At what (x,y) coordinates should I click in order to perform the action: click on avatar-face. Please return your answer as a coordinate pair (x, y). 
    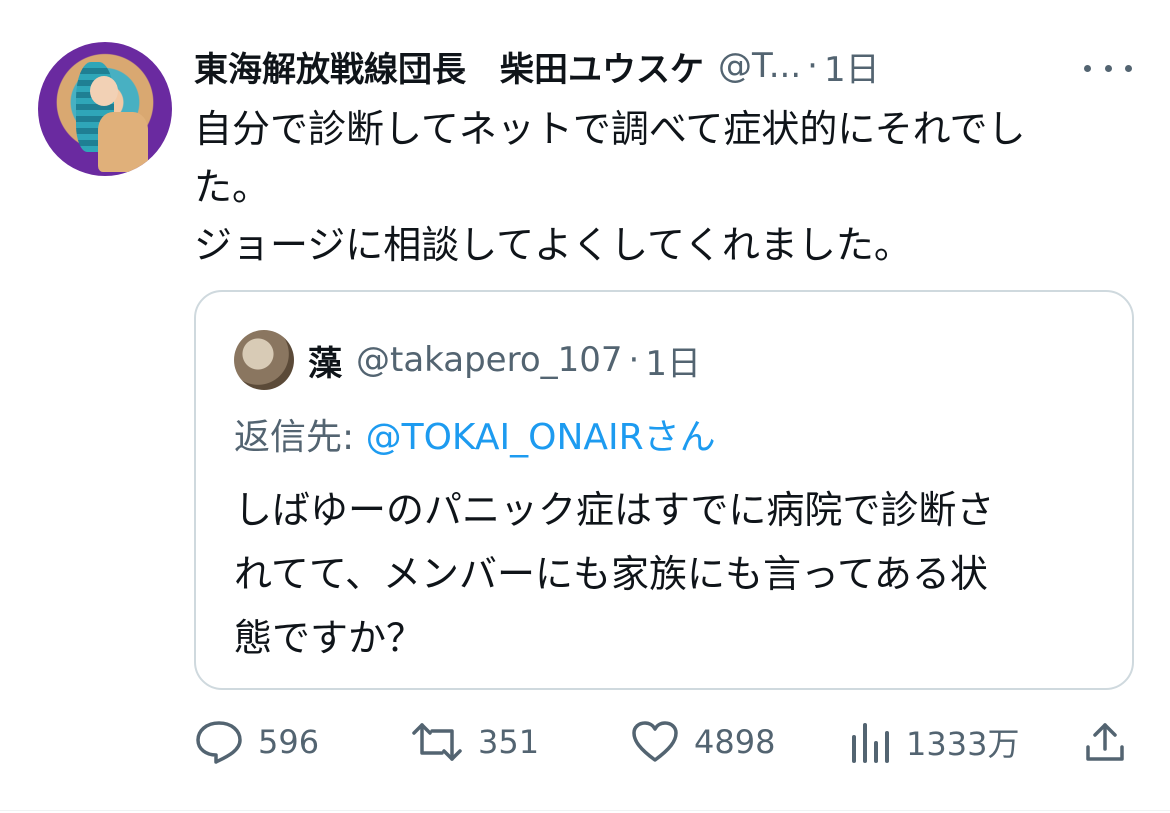
    Looking at the image, I should click on (104, 91).